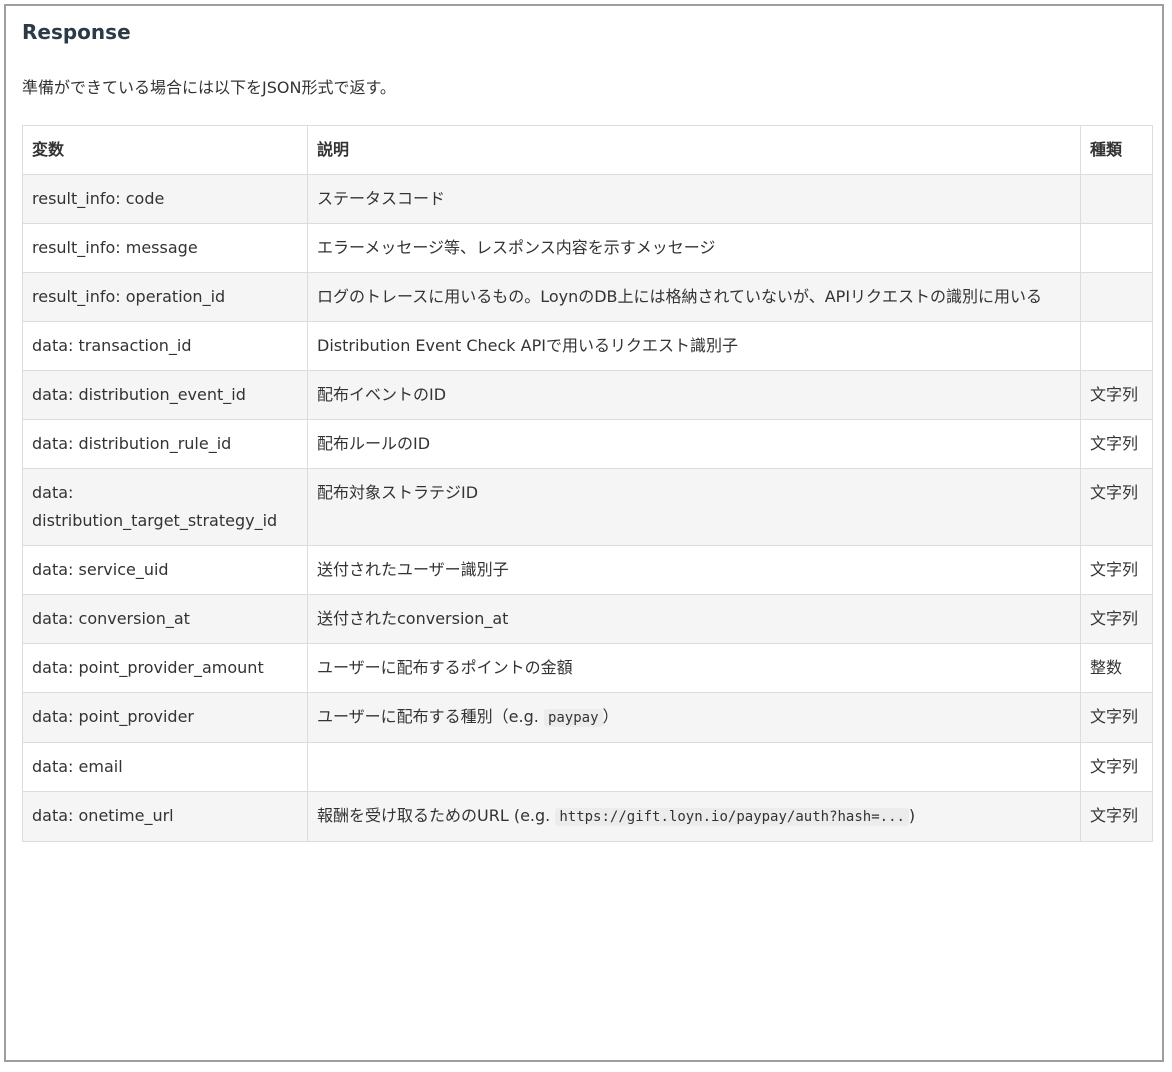 Image resolution: width=1172 pixels, height=1072 pixels. I want to click on description-text: 送付されたconversion_at, so click(413, 618).